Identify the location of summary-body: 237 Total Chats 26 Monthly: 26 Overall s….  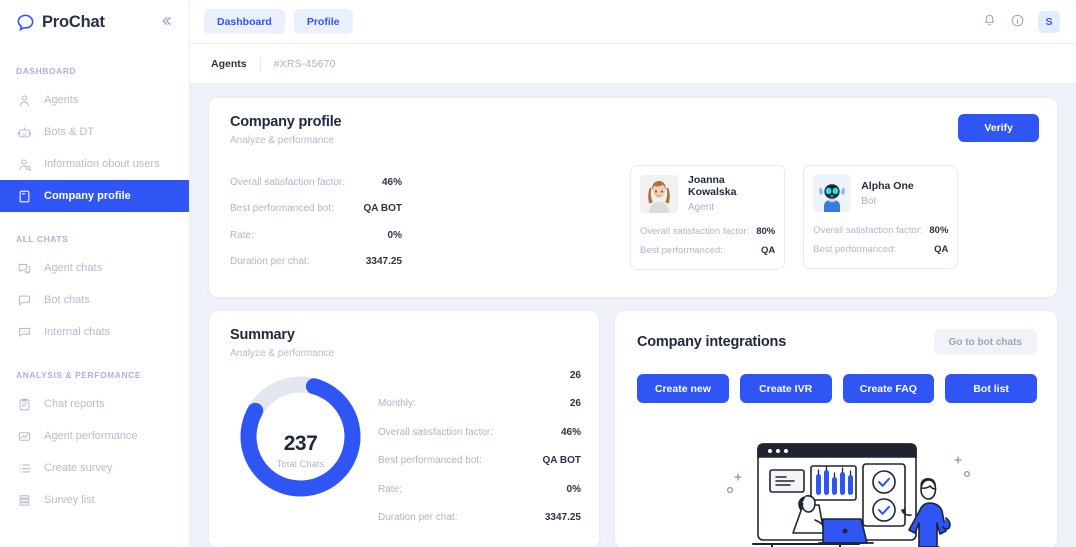
(405, 445).